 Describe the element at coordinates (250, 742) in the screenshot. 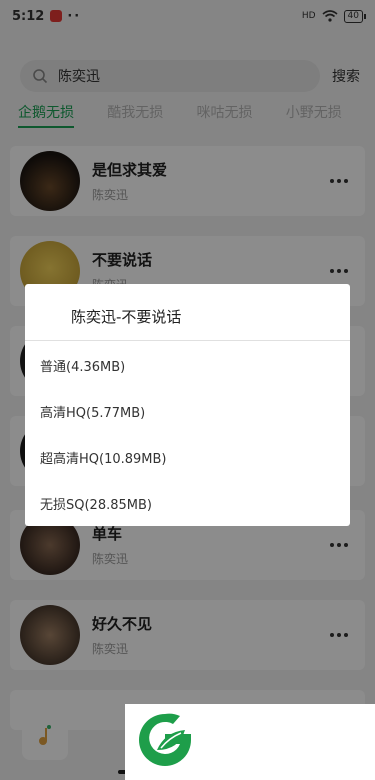

I see `watermark` at that location.